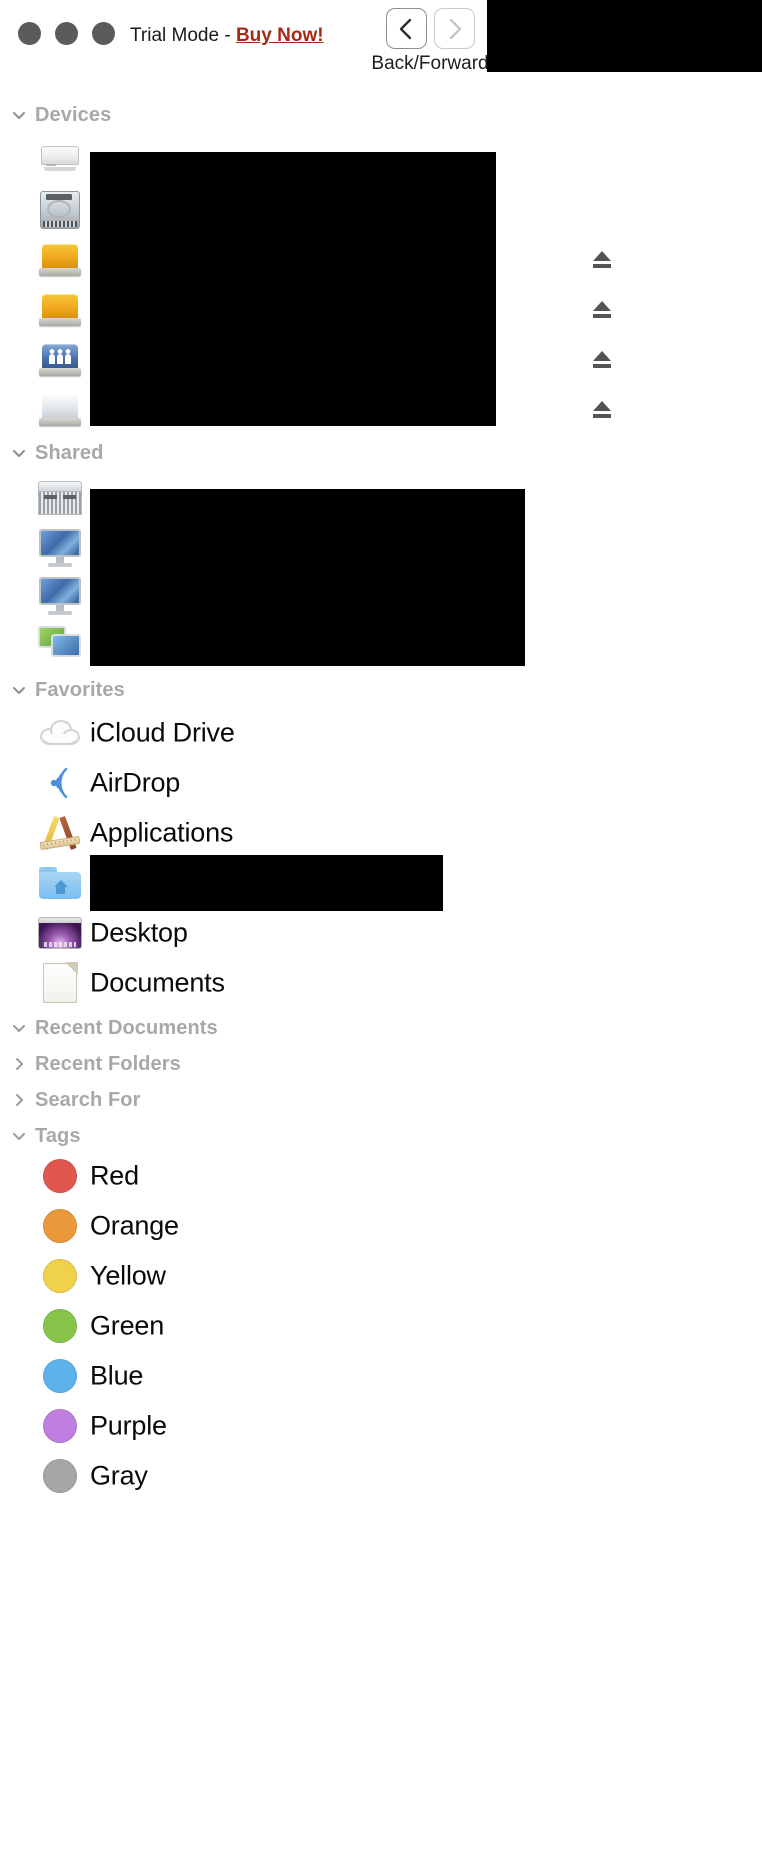 This screenshot has height=1870, width=762. Describe the element at coordinates (430, 41) in the screenshot. I see `back-forward-annotation: Back/Forward` at that location.